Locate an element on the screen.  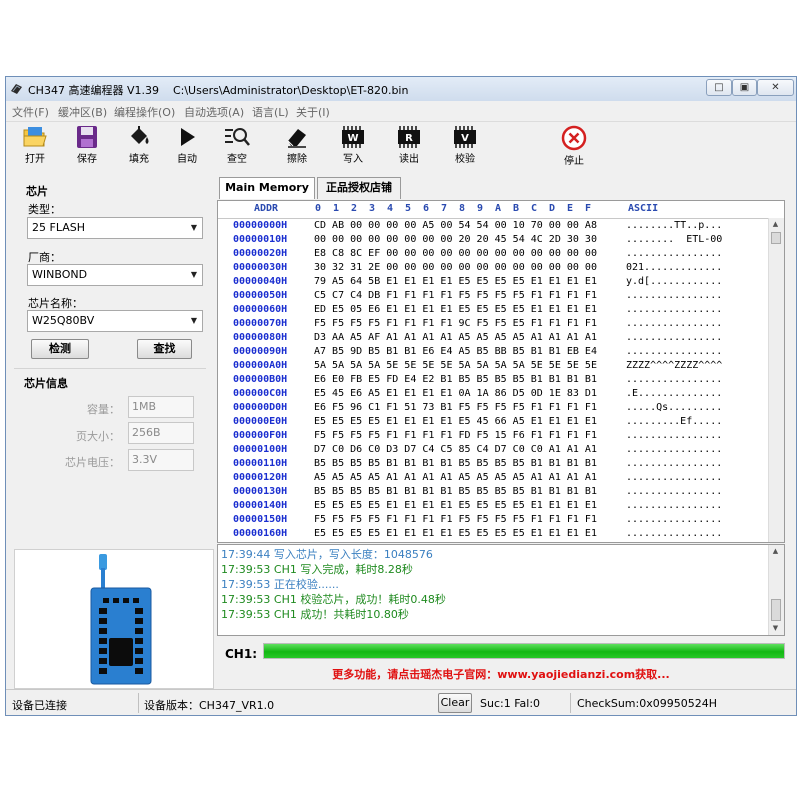
erase-button: 擦除 is located at coordinates (297, 148).